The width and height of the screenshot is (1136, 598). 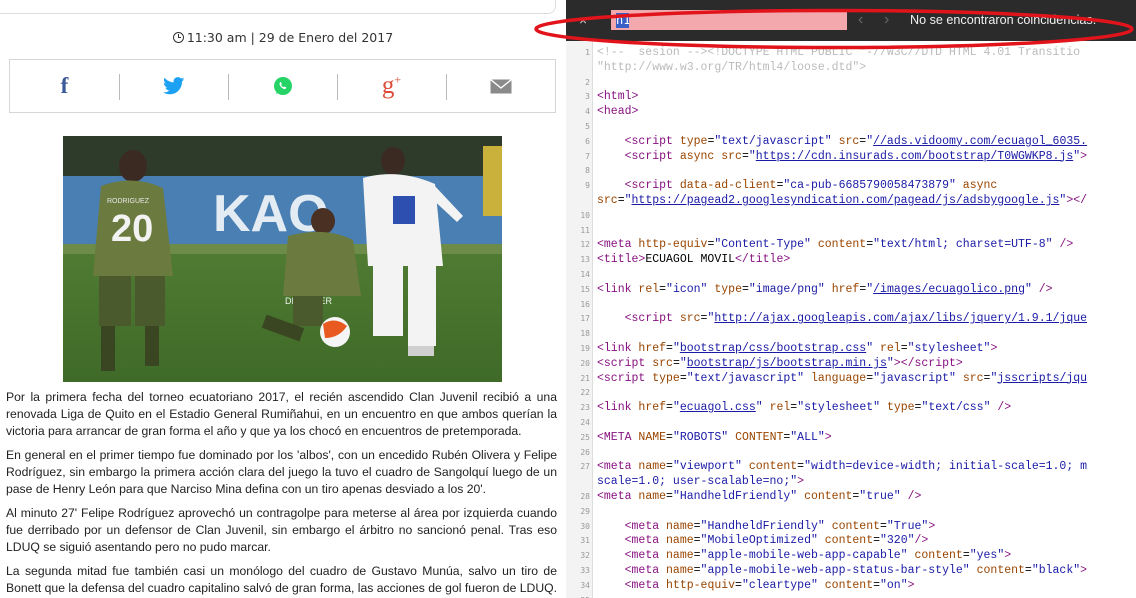 I want to click on find-previous-button: ‹, so click(x=860, y=20).